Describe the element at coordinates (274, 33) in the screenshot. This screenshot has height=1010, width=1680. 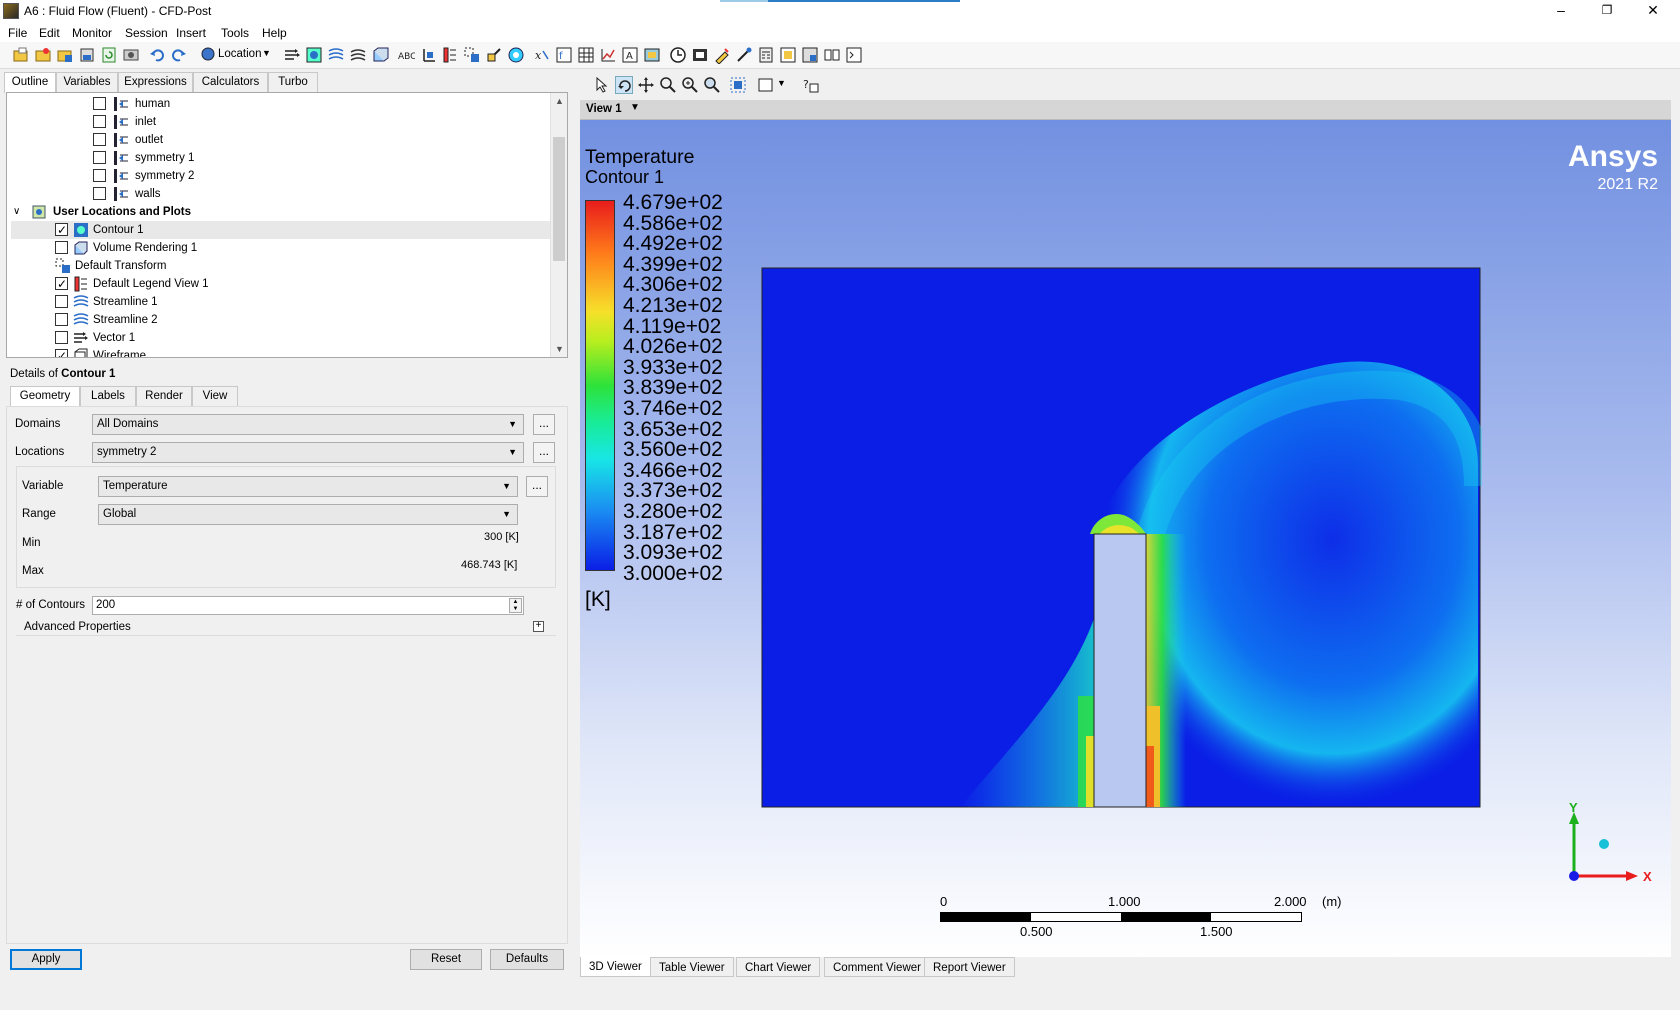
I see `menu-help: Help` at that location.